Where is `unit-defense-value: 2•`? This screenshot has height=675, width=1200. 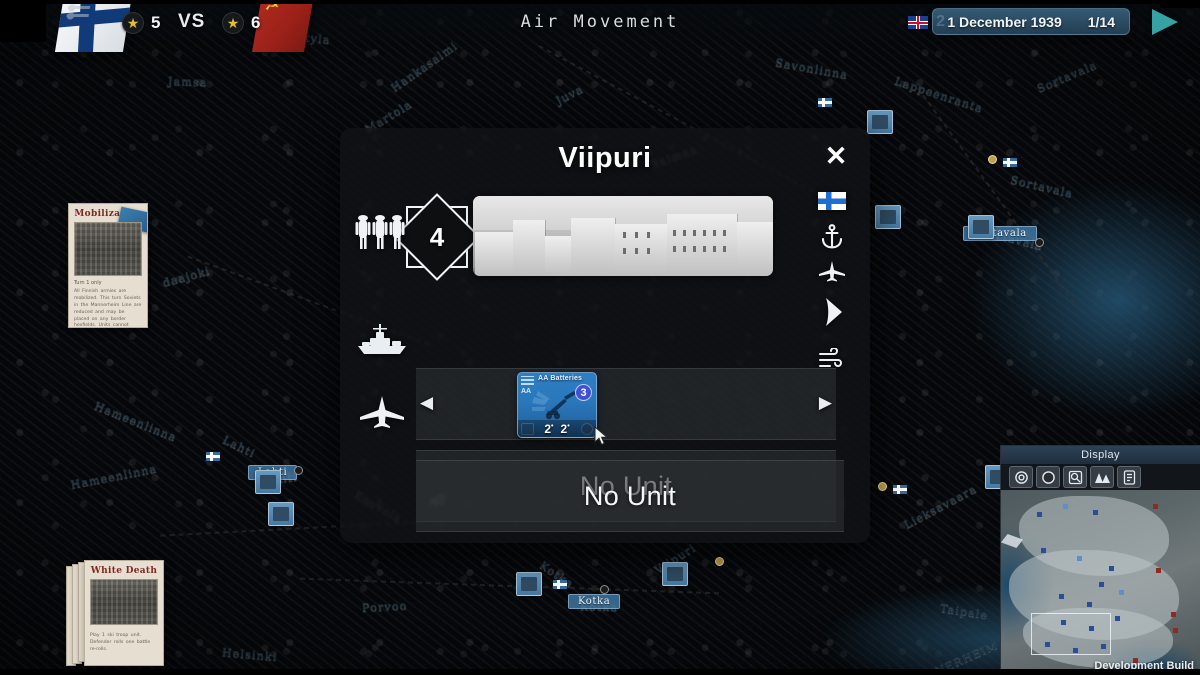 unit-defense-value: 2• is located at coordinates (565, 428).